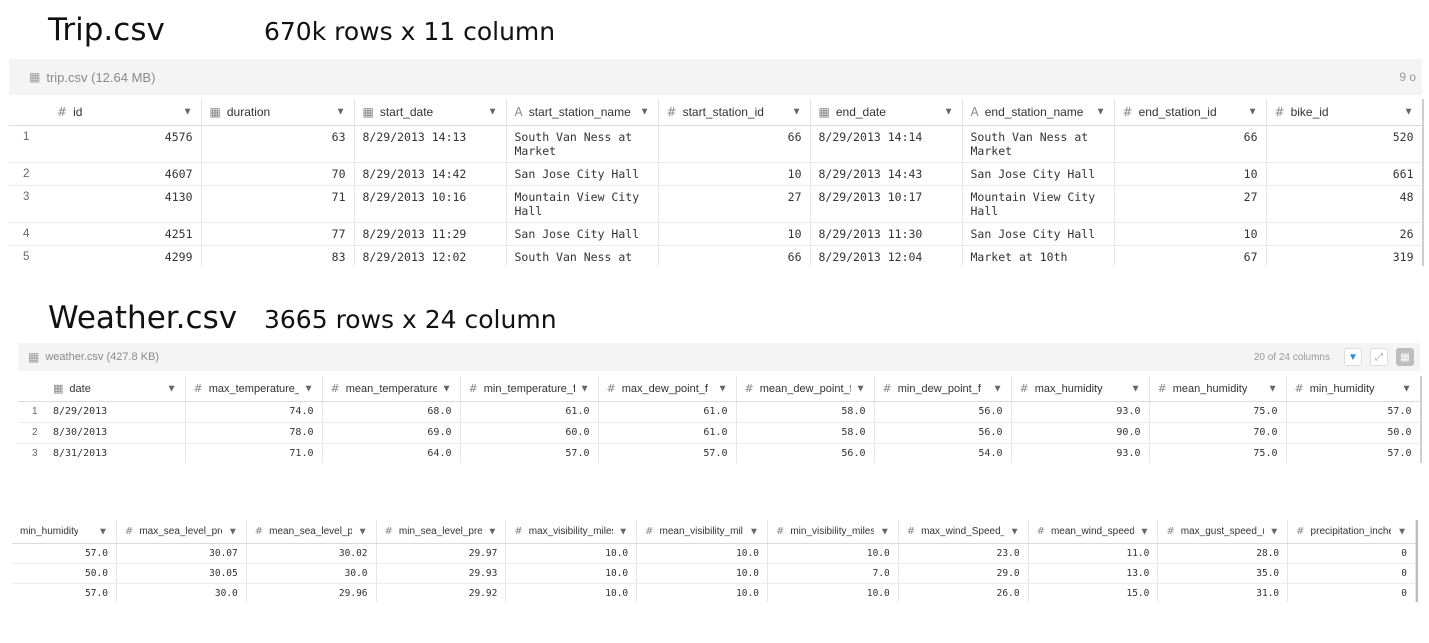  Describe the element at coordinates (1093, 532) in the screenshot. I see `column-header: # mean_wind_speed_ ▼` at that location.